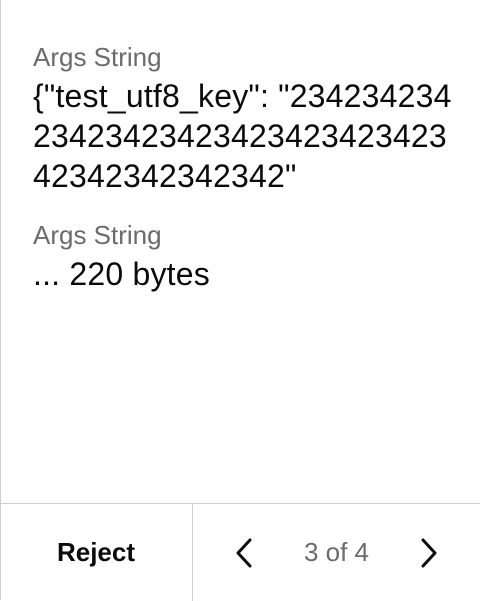 This screenshot has height=601, width=480. I want to click on chevron-left-icon, so click(244, 552).